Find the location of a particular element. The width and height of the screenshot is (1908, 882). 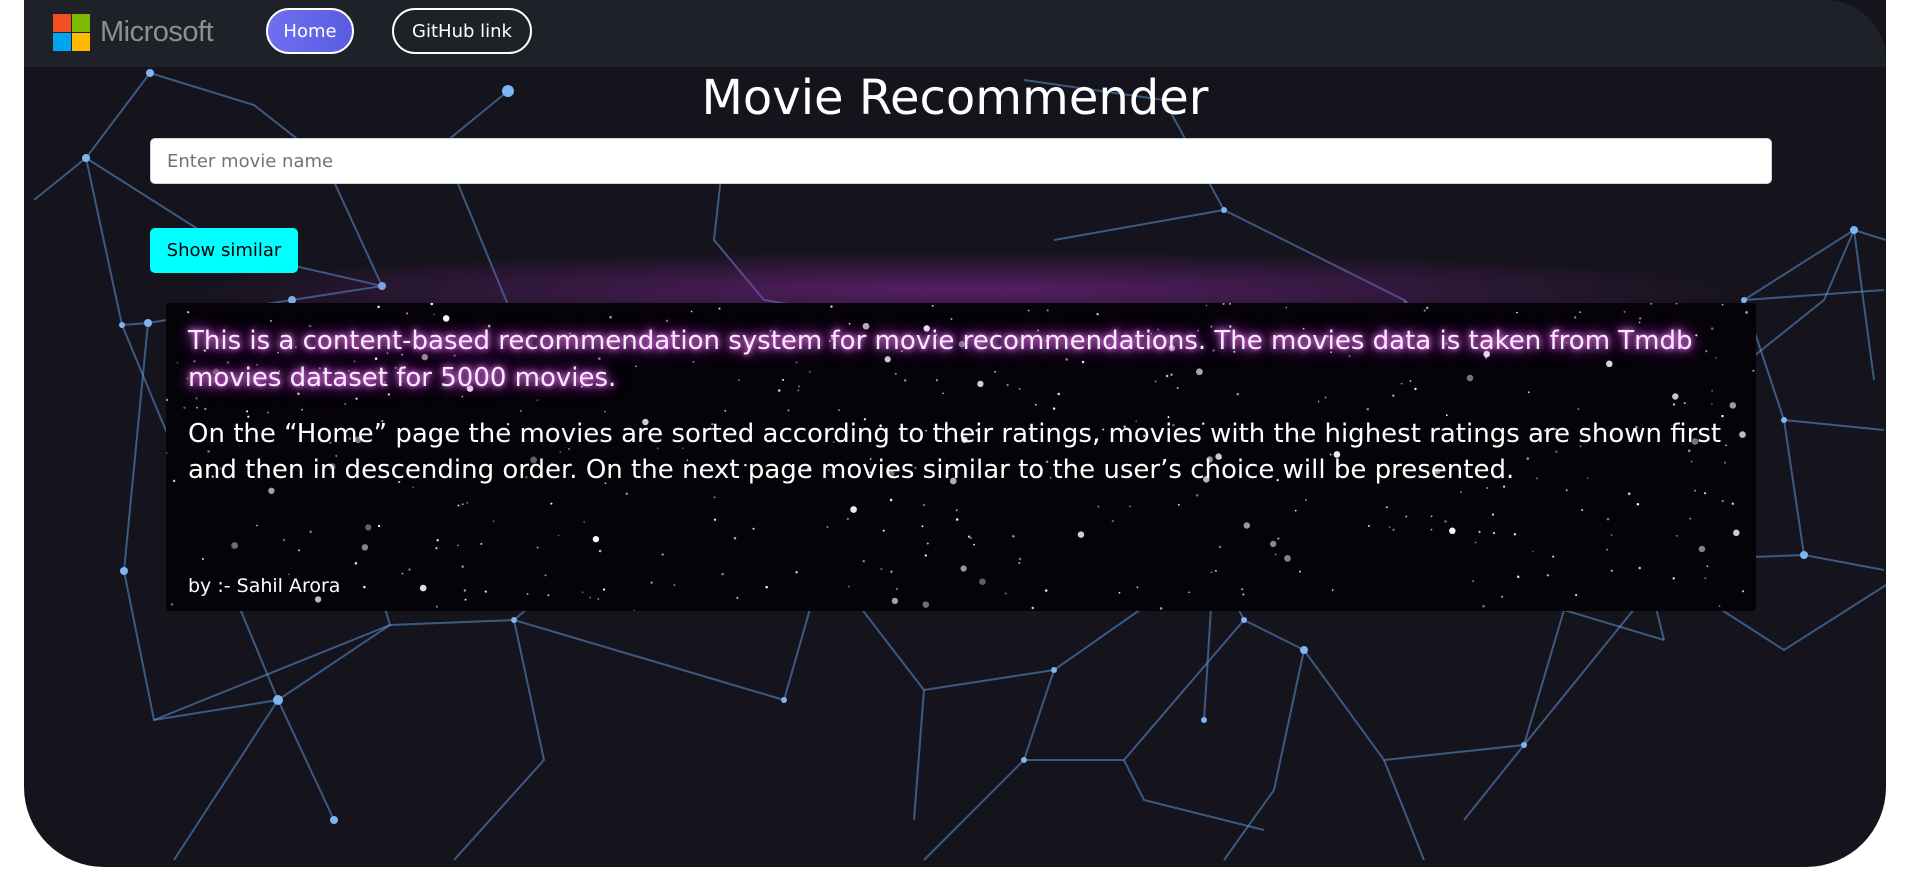

github-link-button: GitHub link is located at coordinates (462, 31).